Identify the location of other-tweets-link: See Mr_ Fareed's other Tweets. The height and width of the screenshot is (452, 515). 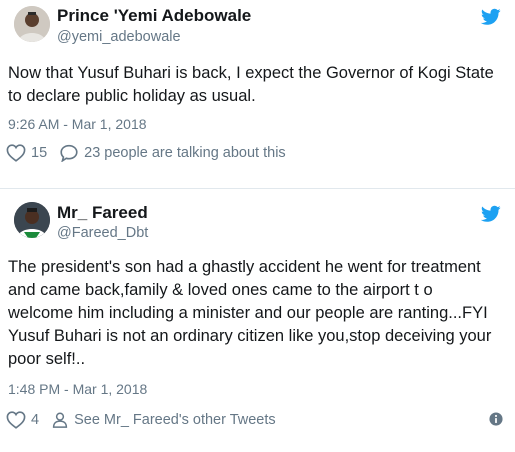
(163, 420).